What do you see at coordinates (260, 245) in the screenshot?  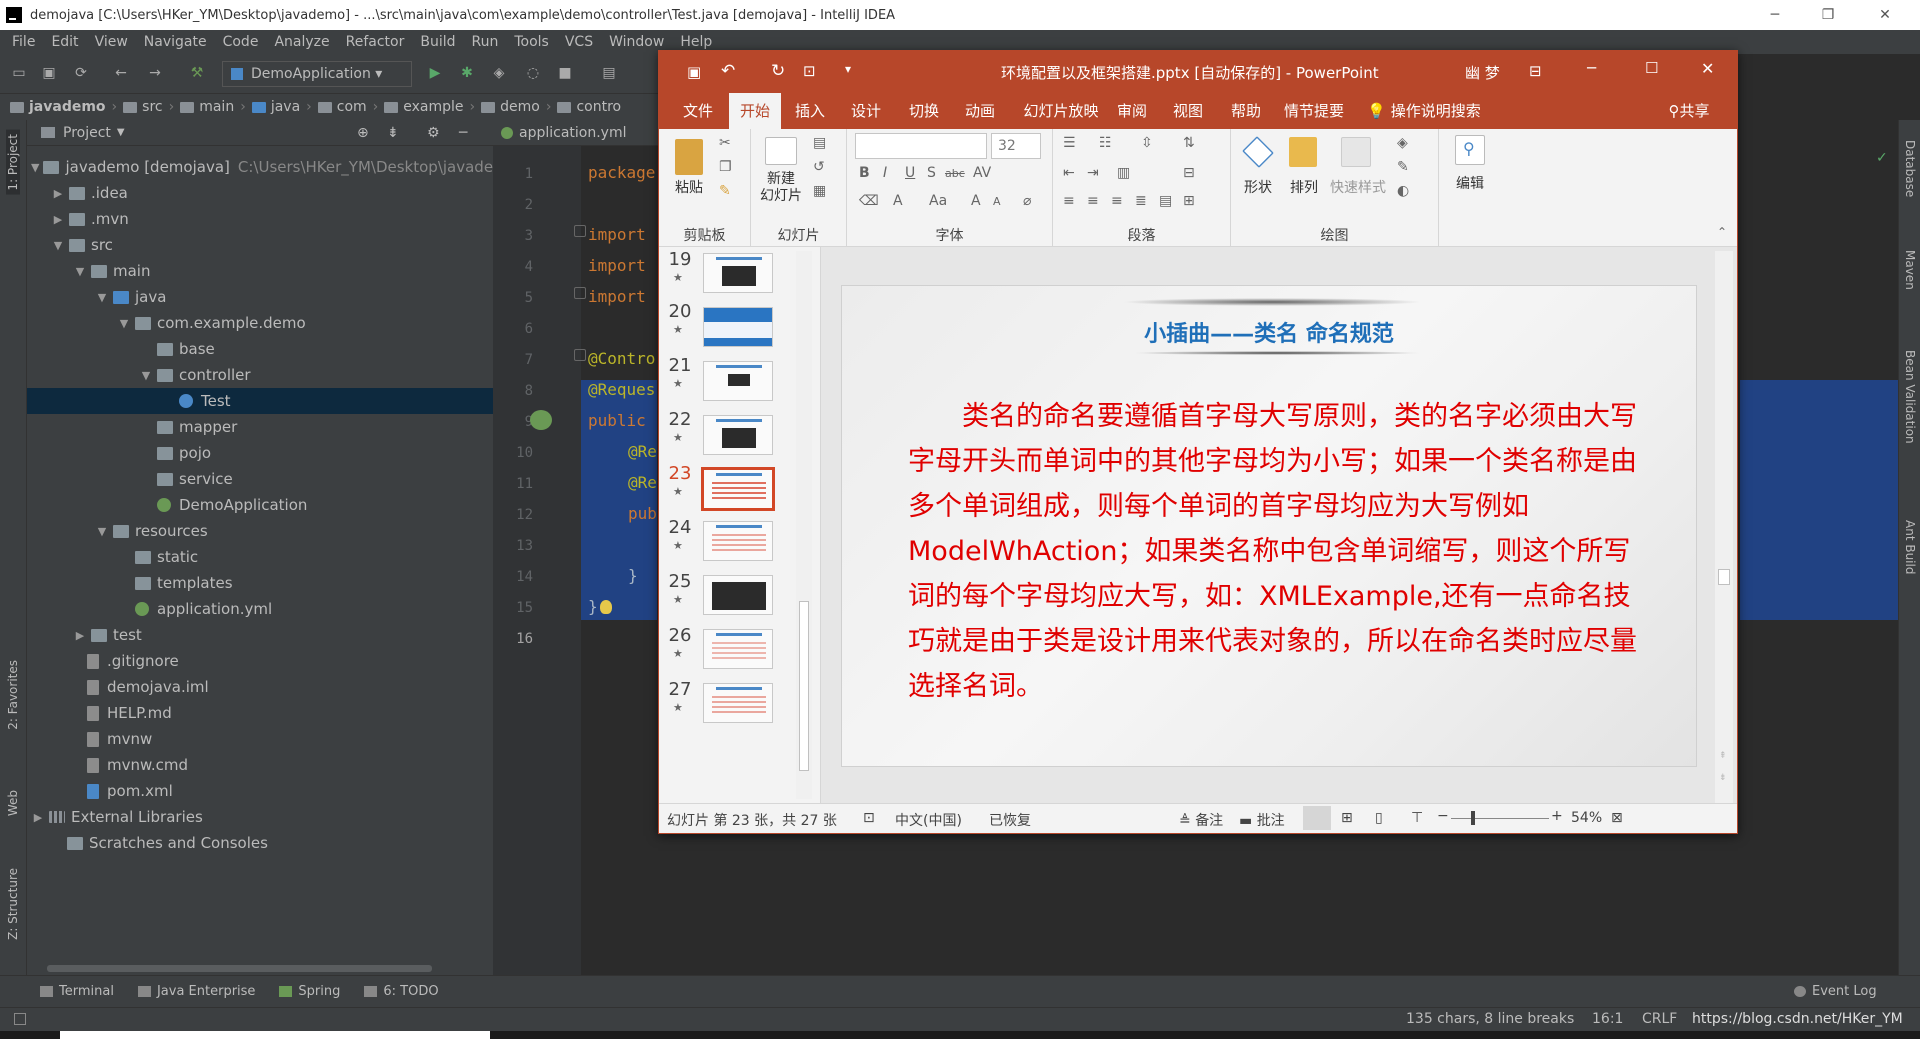 I see `tree-item-src: ▼ src` at bounding box center [260, 245].